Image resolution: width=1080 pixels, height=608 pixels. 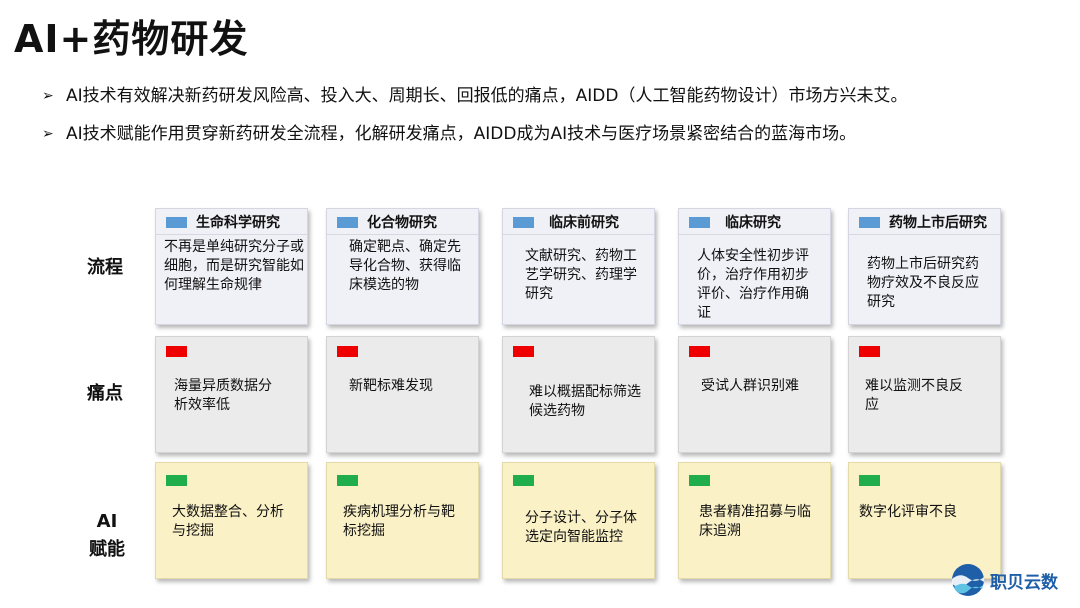 What do you see at coordinates (584, 223) in the screenshot?
I see `stage-name: 临床前研究` at bounding box center [584, 223].